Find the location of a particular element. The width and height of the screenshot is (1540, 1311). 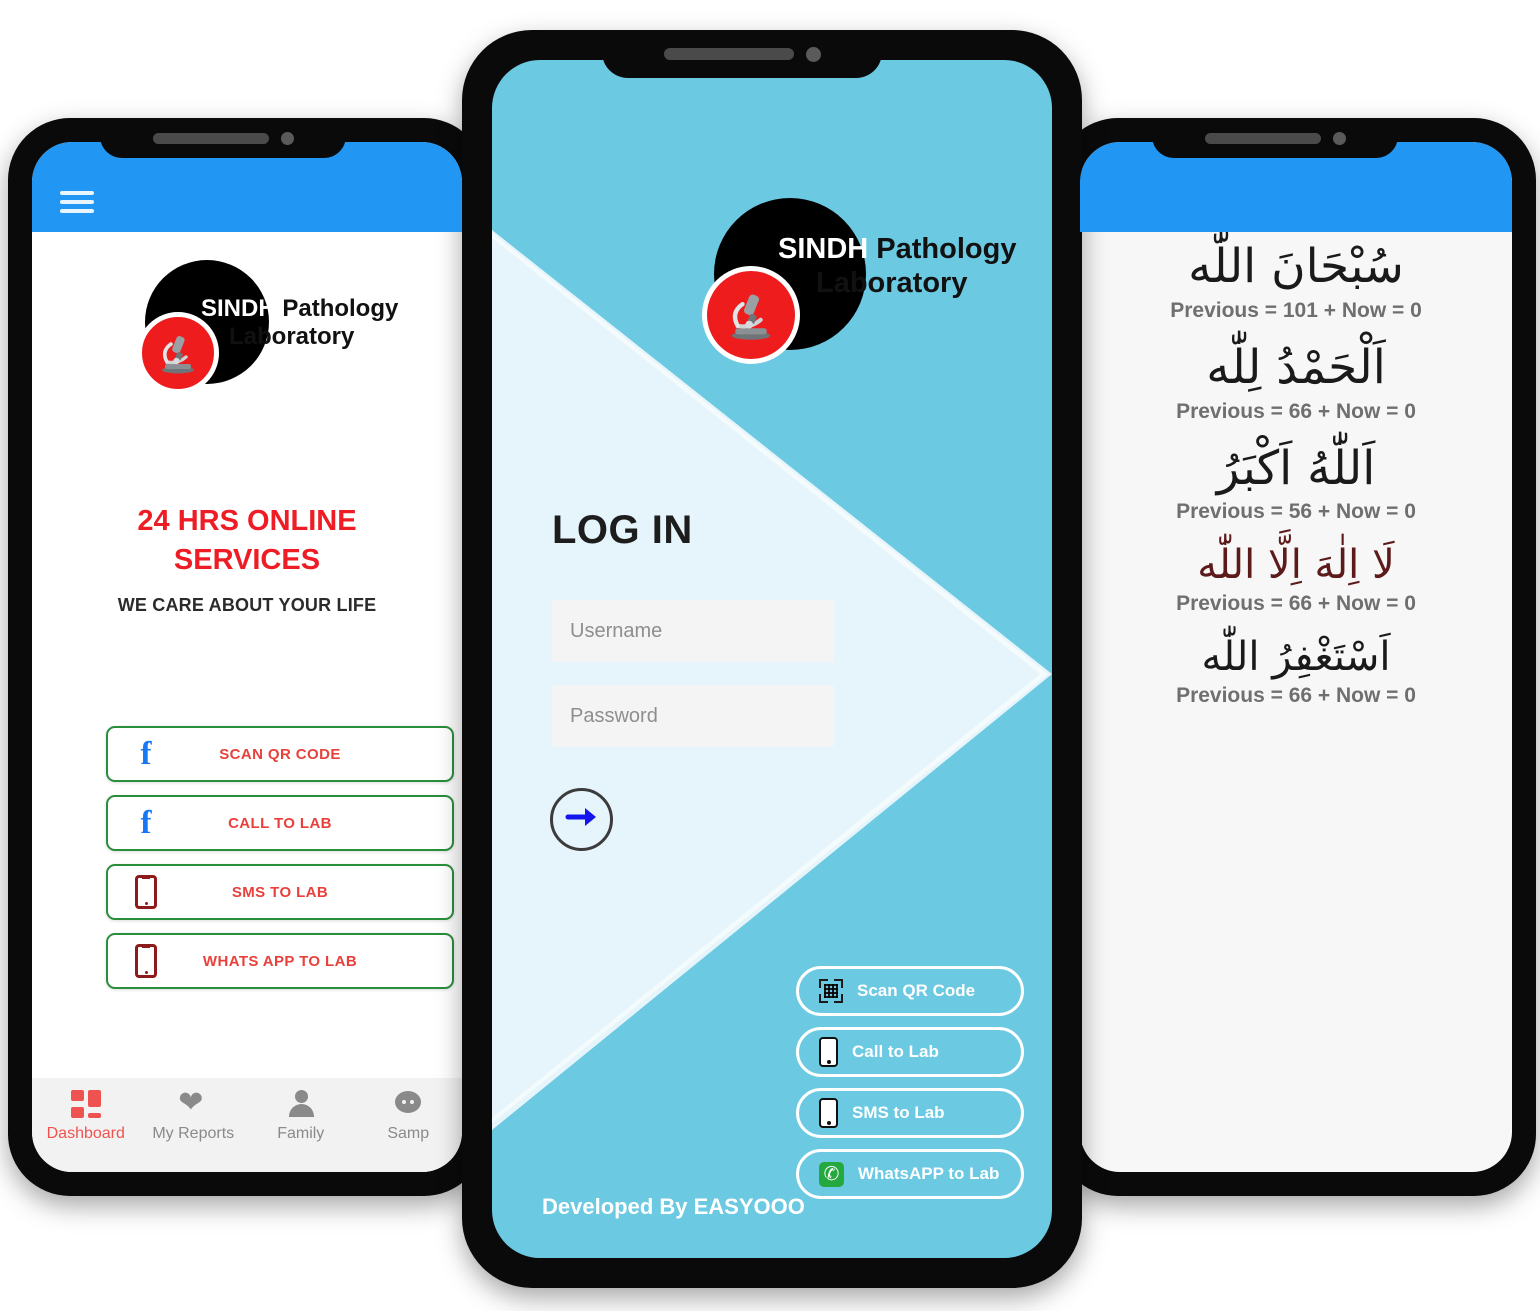

hamburger-icon is located at coordinates (77, 202).